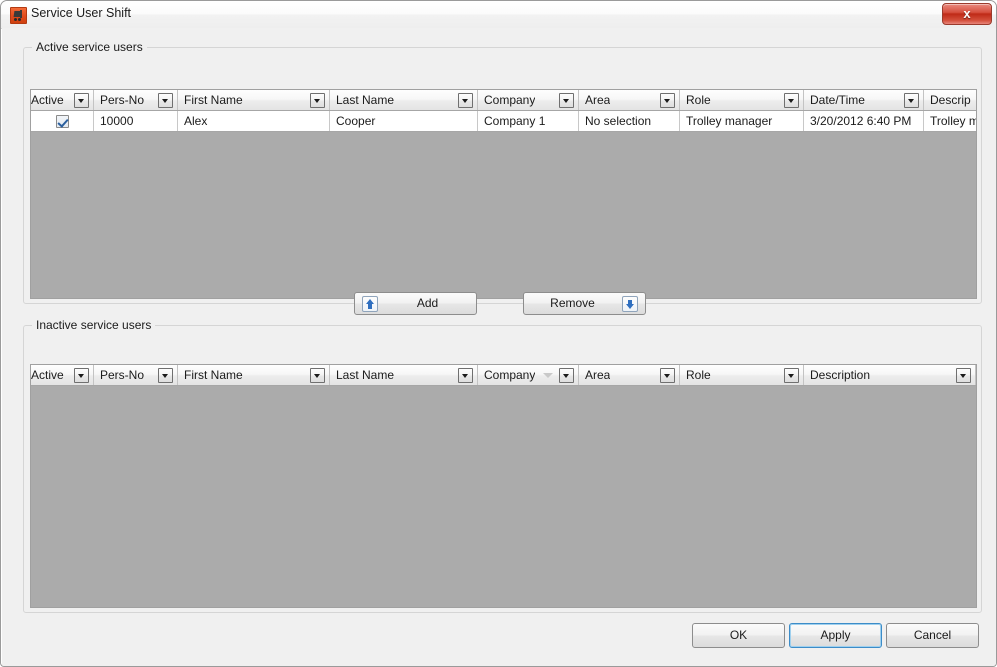 The height and width of the screenshot is (667, 997). I want to click on trolley-icon, so click(18, 15).